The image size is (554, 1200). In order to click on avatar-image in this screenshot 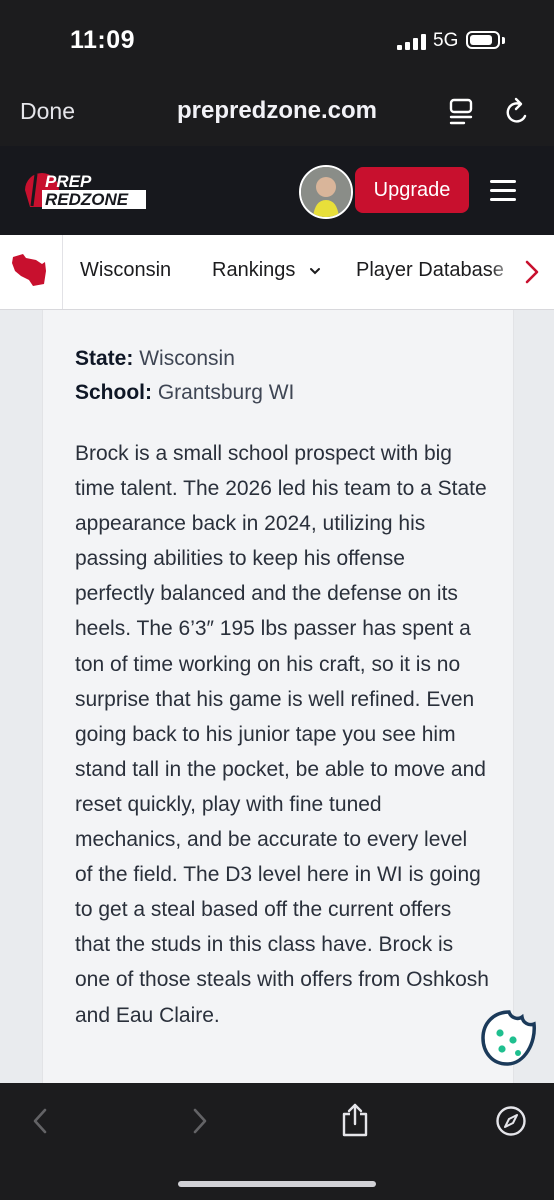, I will do `click(326, 192)`.